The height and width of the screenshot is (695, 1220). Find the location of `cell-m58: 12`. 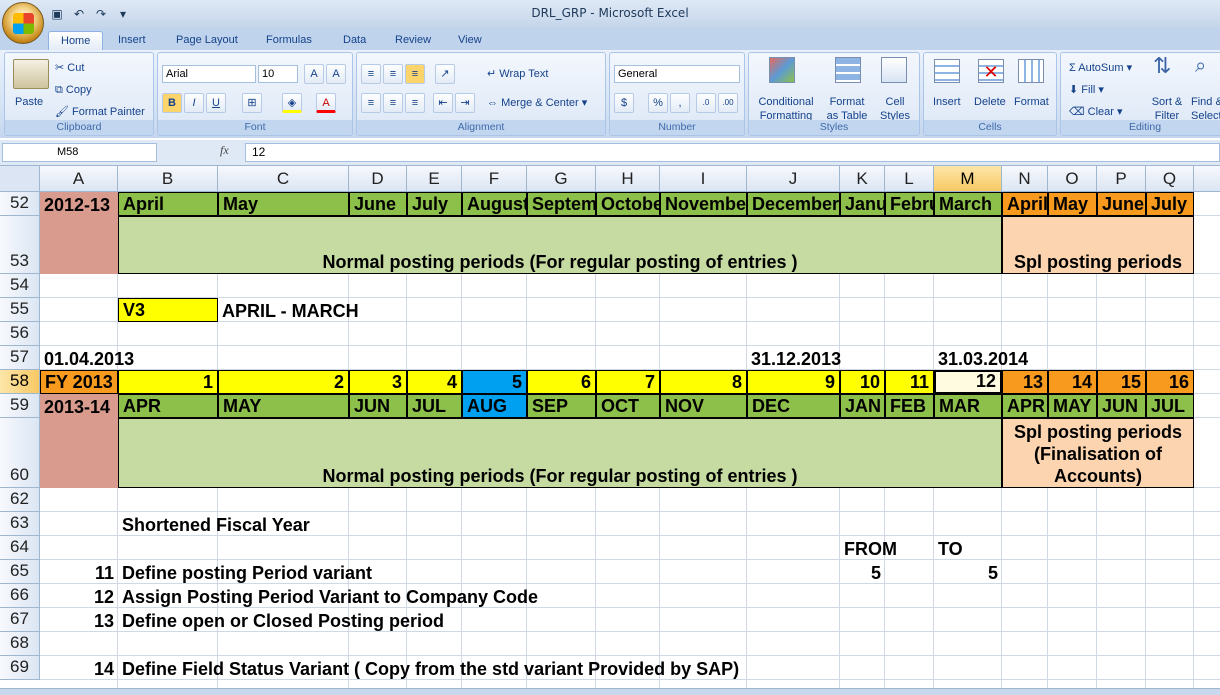

cell-m58: 12 is located at coordinates (968, 382).